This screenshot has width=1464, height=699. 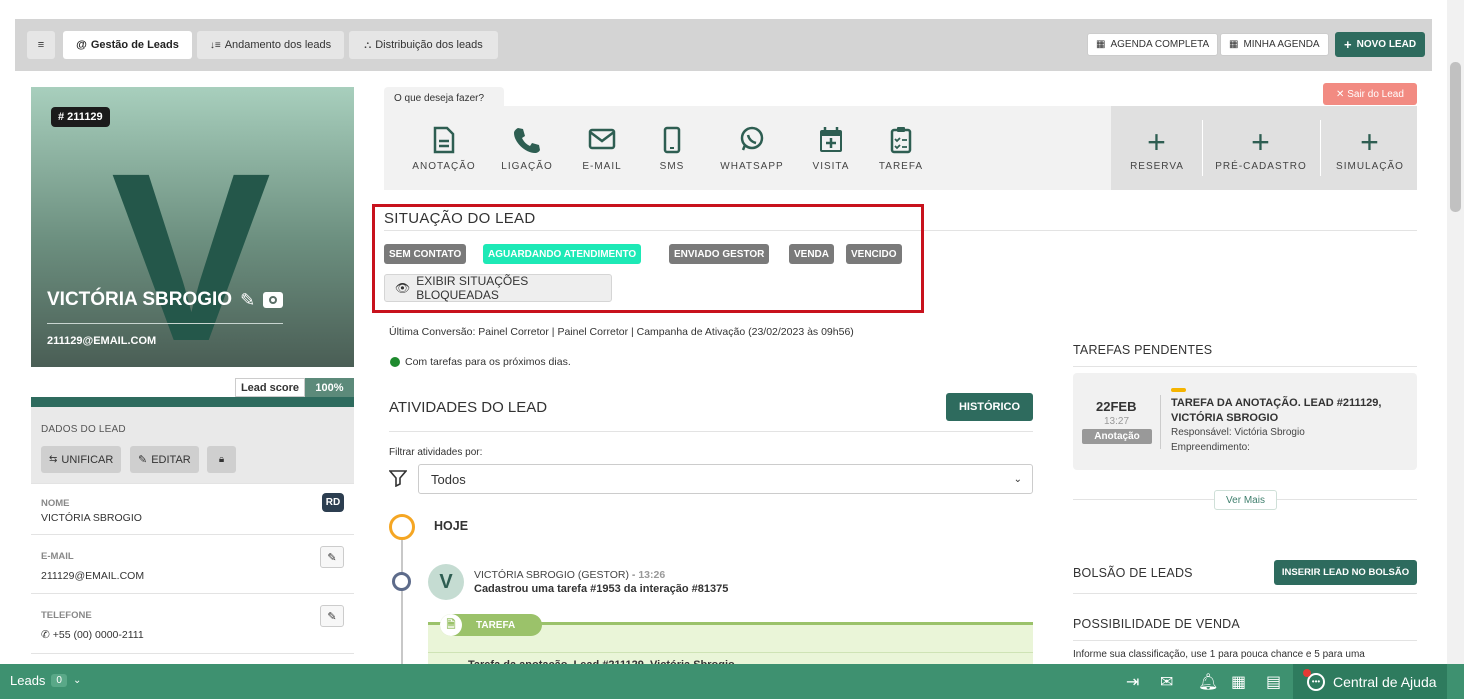 I want to click on menu-toggle-button: ≡, so click(x=41, y=45).